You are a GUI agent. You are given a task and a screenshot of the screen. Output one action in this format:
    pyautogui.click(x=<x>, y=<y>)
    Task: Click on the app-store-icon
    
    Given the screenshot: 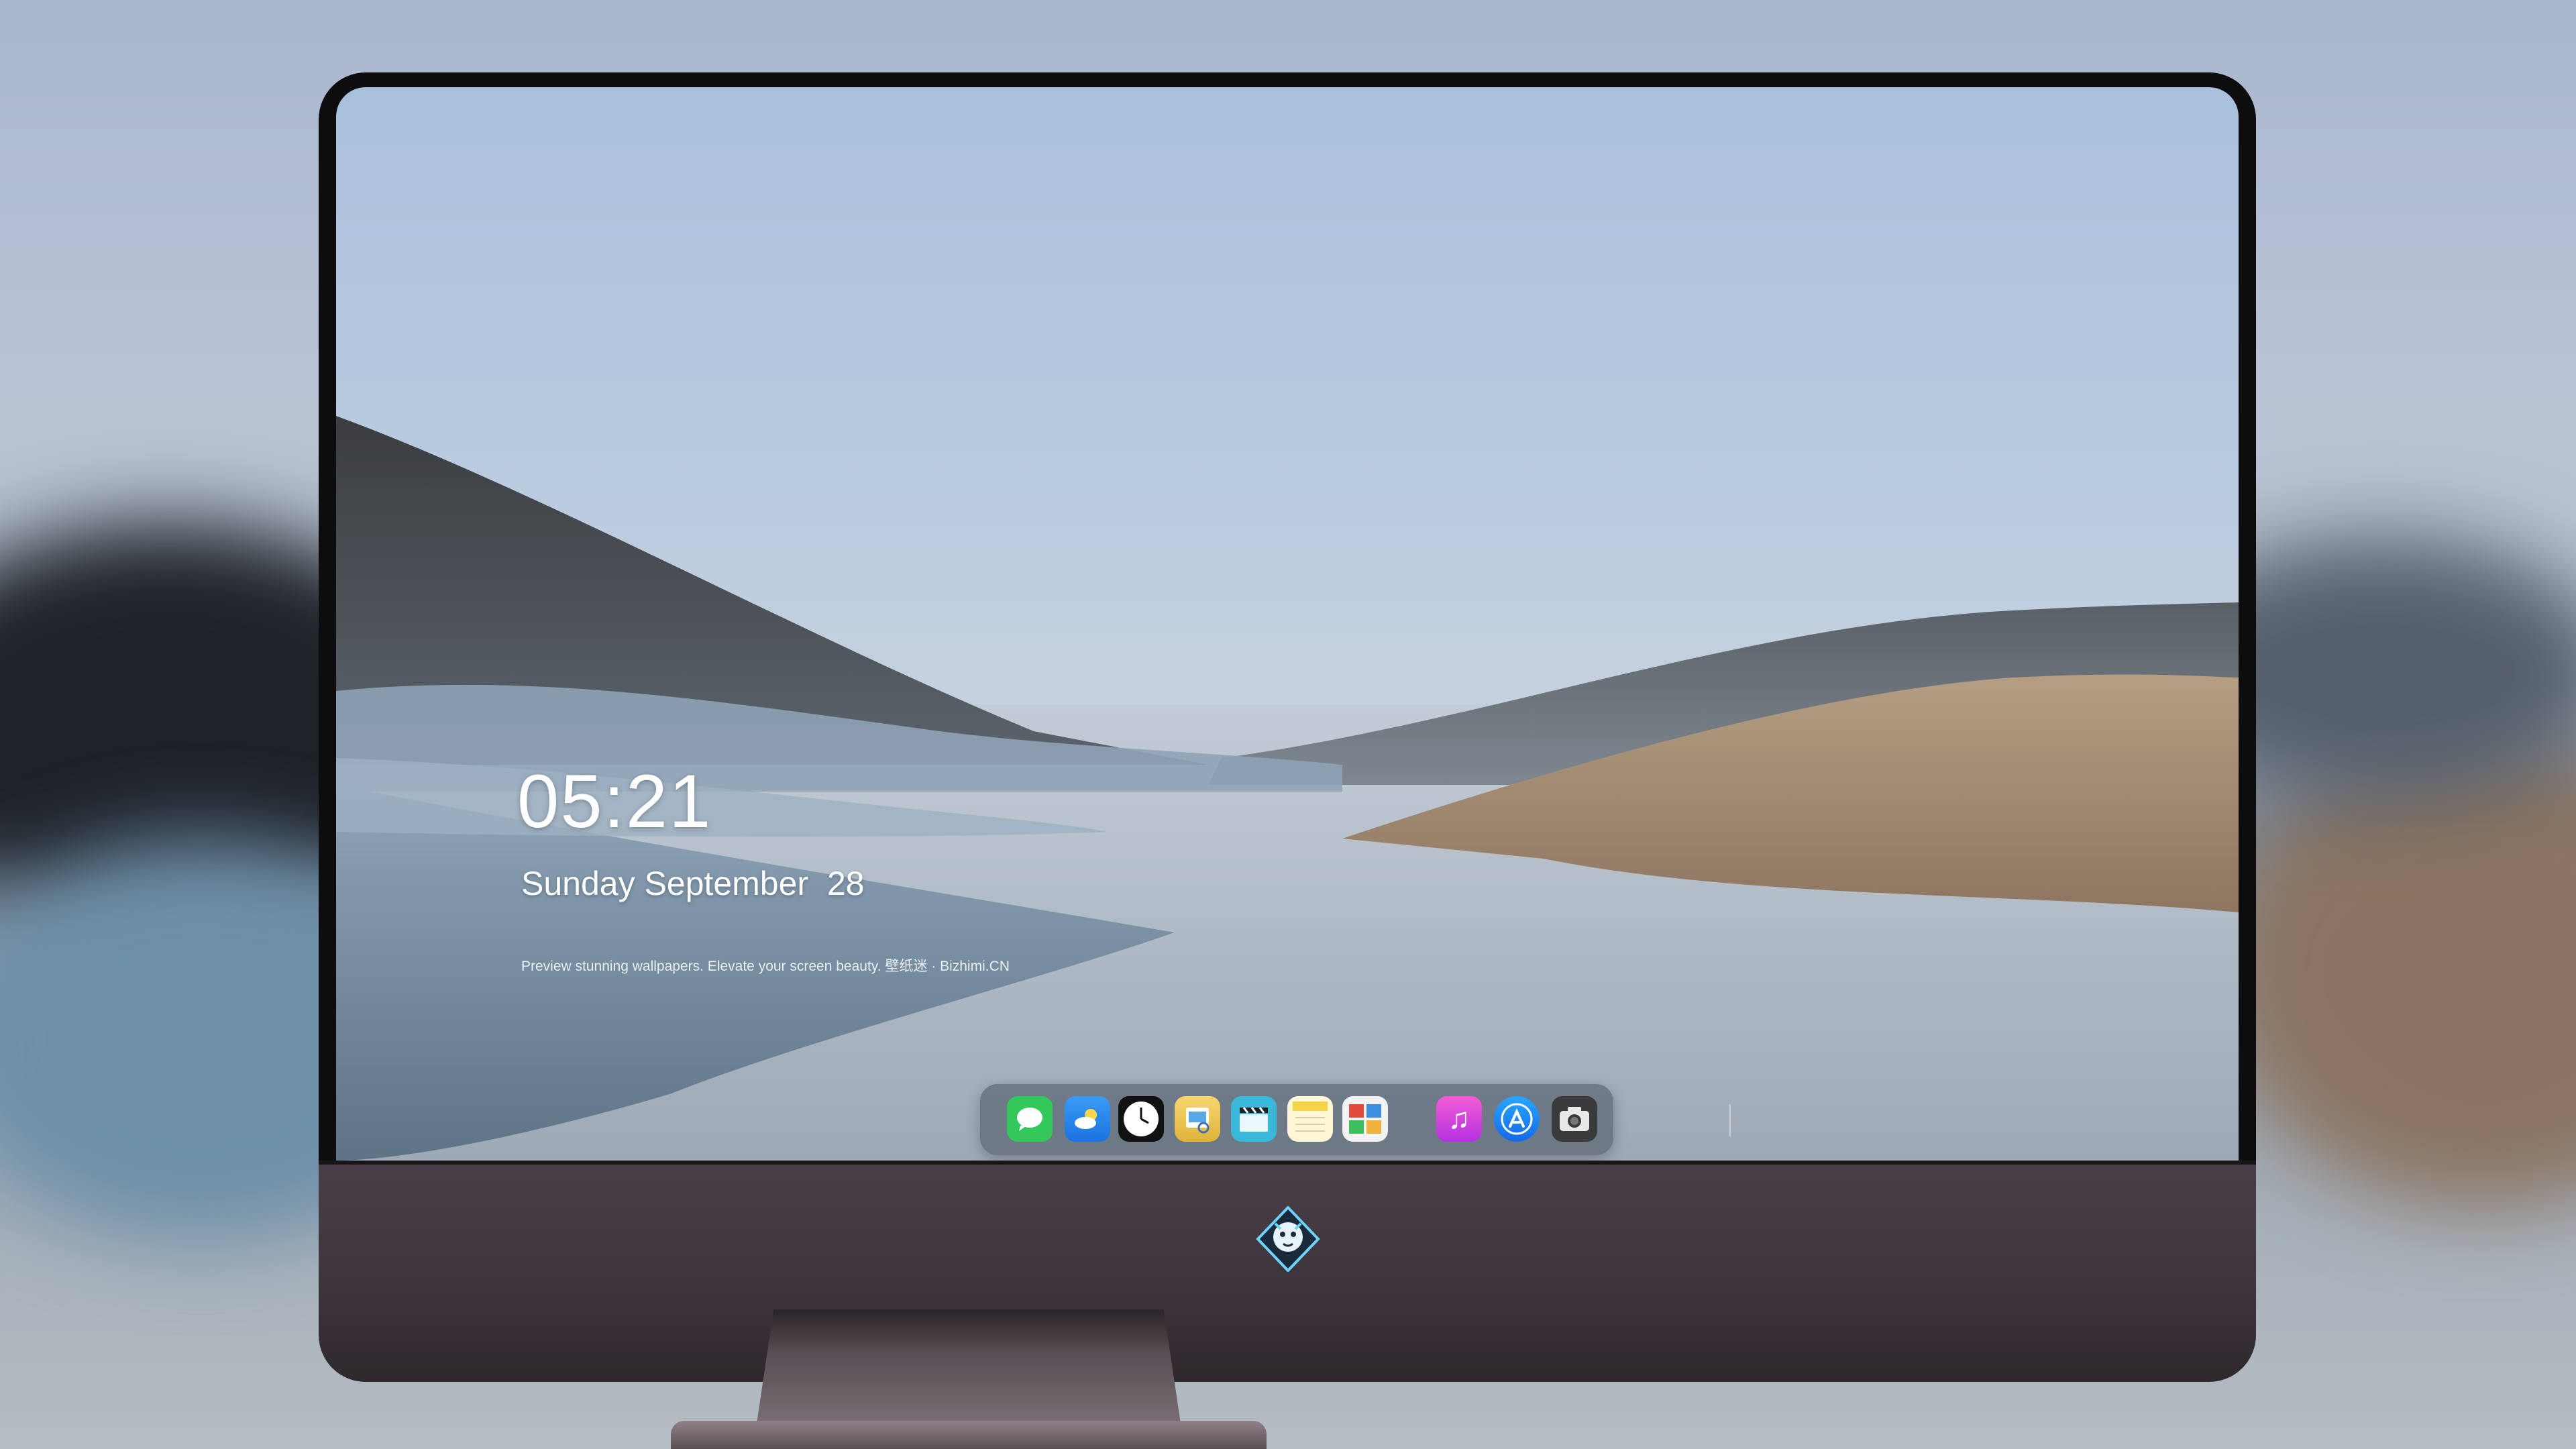 What is the action you would take?
    pyautogui.click(x=1517, y=1119)
    